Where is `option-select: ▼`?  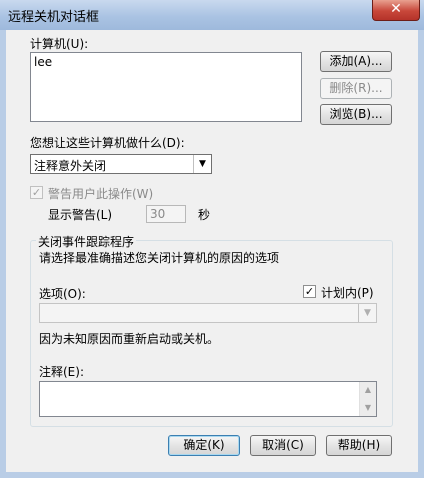 option-select: ▼ is located at coordinates (208, 313).